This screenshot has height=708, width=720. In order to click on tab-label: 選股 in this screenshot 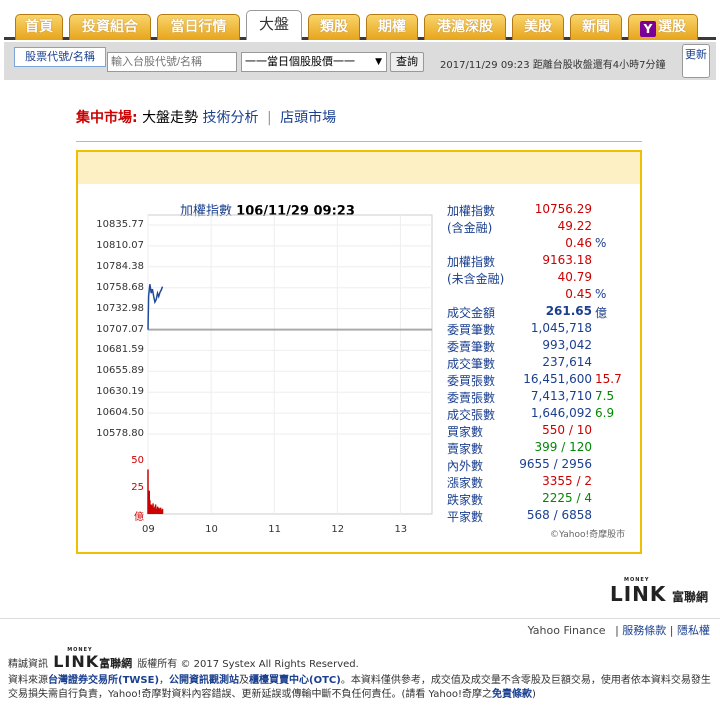, I will do `click(672, 27)`.